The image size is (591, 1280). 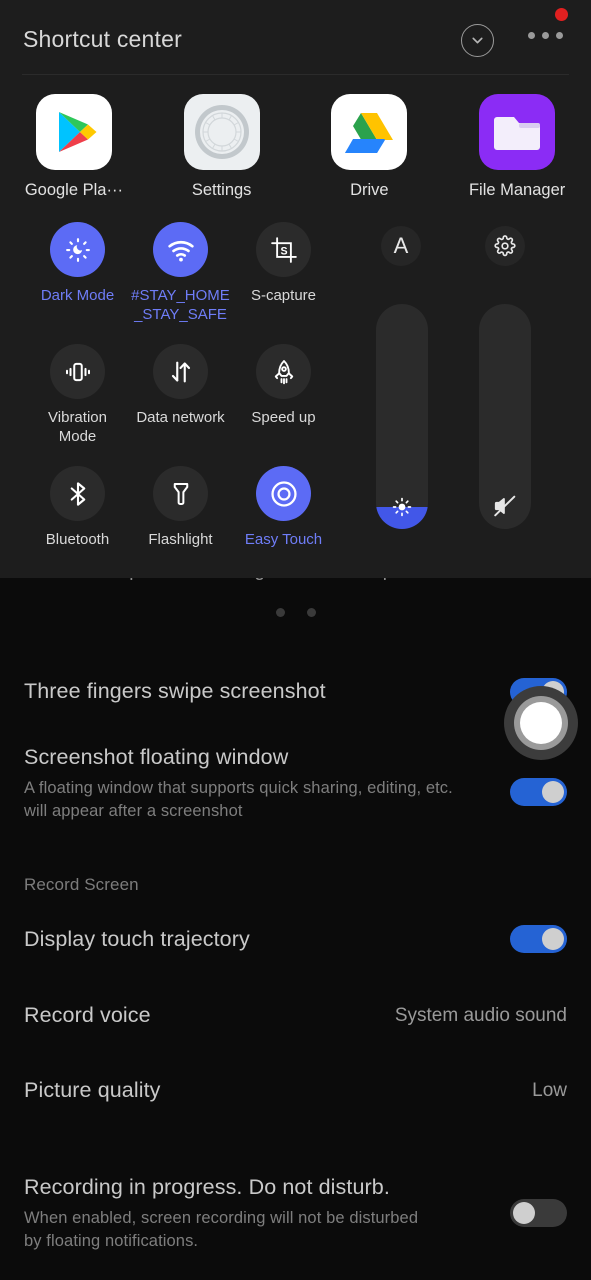 What do you see at coordinates (477, 40) in the screenshot?
I see `chevron-down-icon` at bounding box center [477, 40].